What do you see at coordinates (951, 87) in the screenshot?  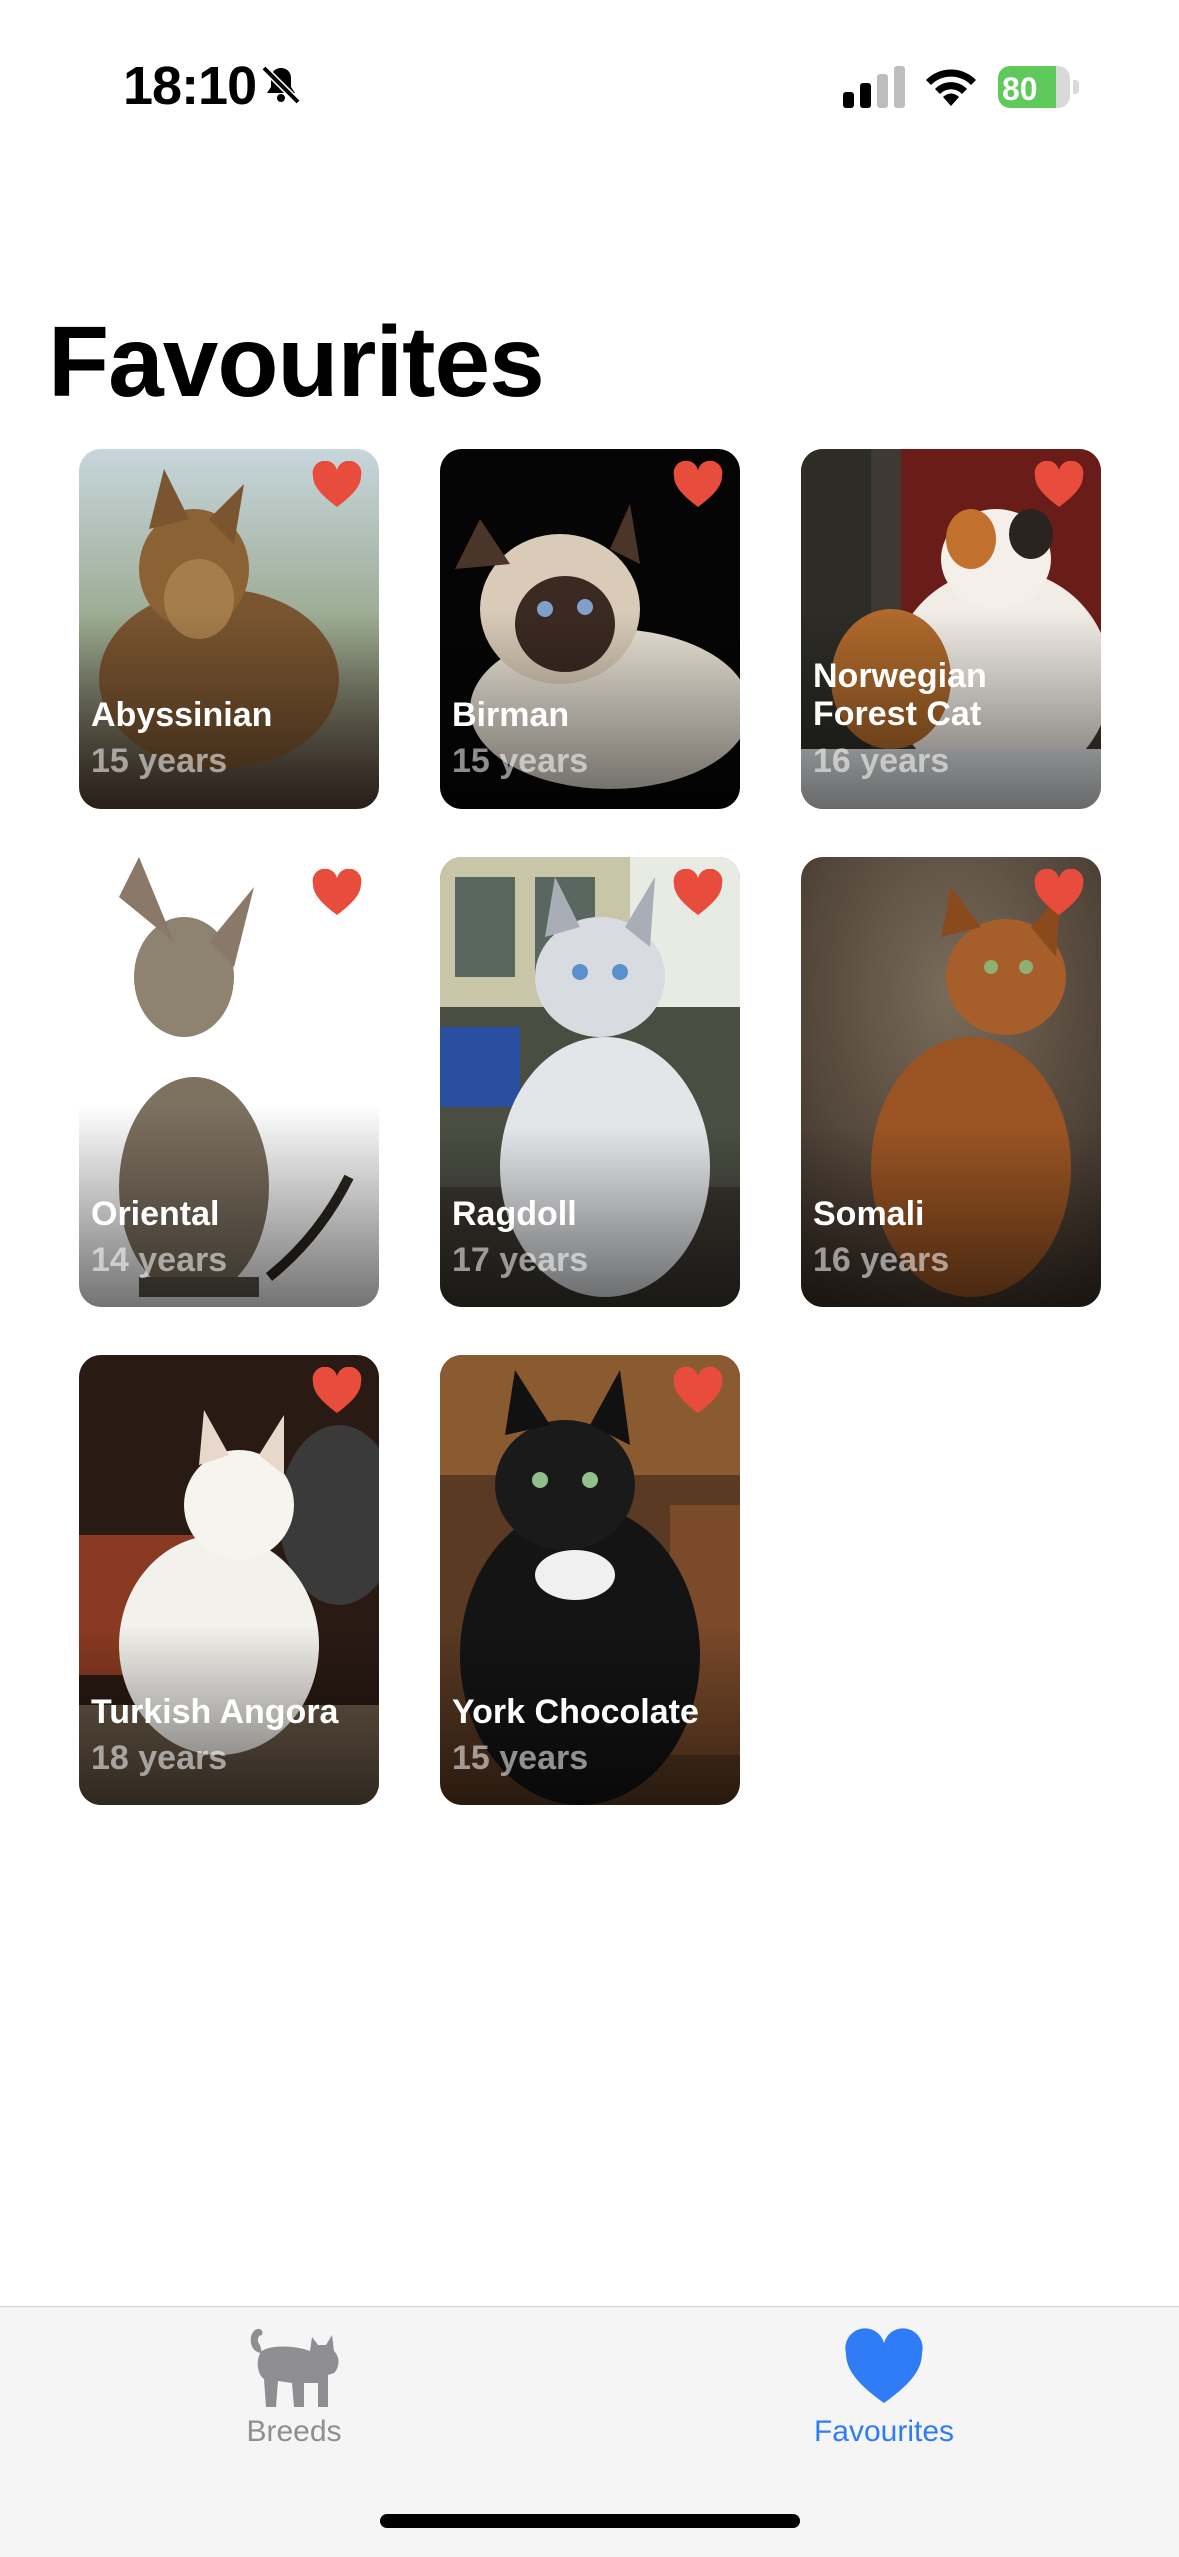 I see `wifi-icon` at bounding box center [951, 87].